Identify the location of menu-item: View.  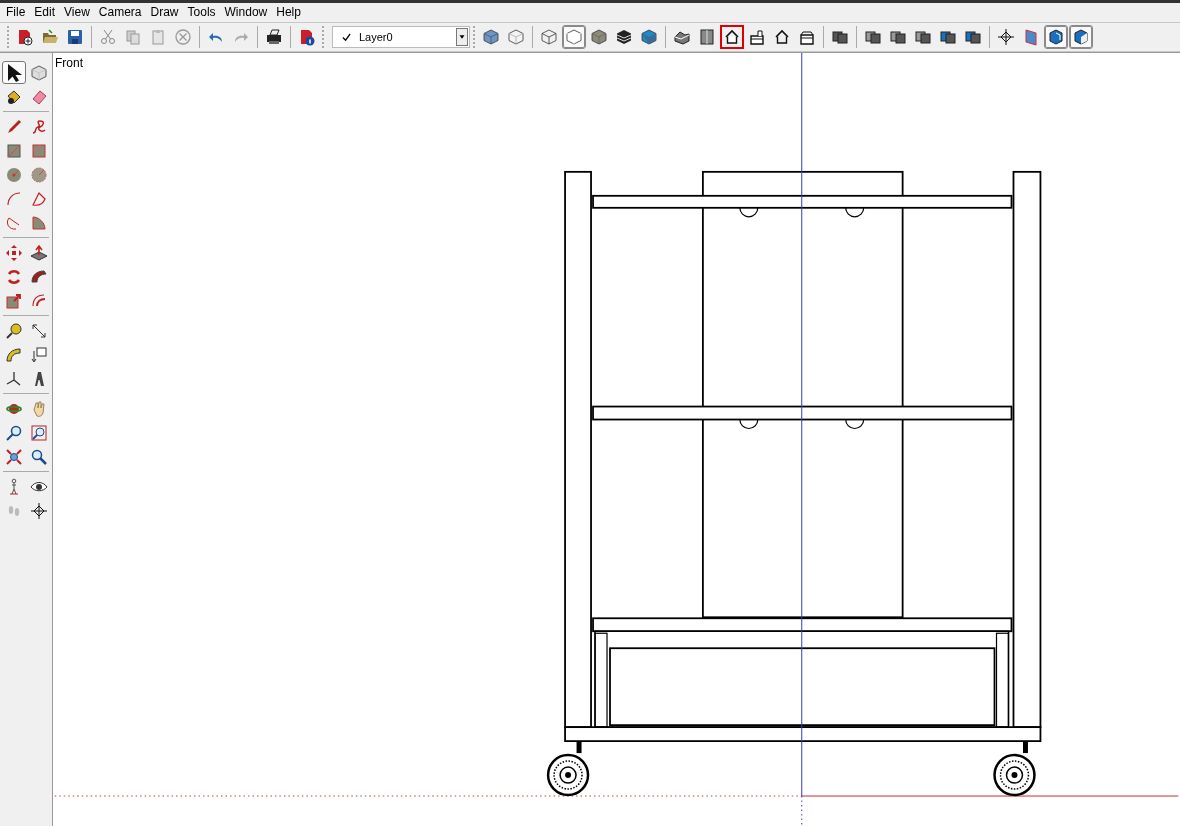
(77, 12).